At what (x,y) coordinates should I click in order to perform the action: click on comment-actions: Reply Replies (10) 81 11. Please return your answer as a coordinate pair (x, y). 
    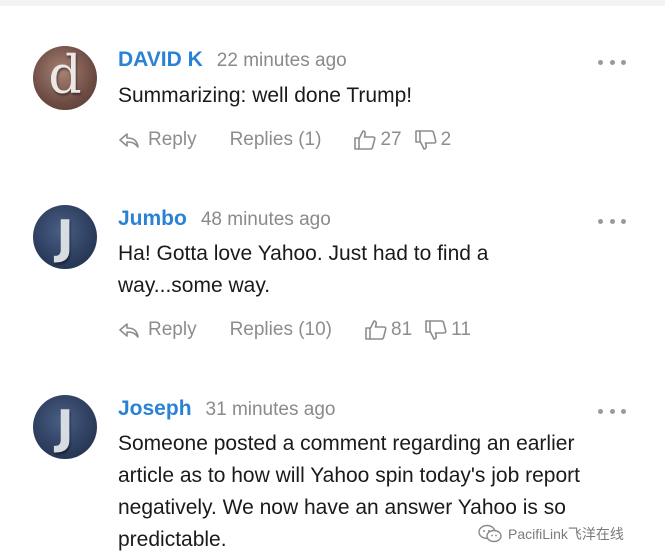
    Looking at the image, I should click on (294, 330).